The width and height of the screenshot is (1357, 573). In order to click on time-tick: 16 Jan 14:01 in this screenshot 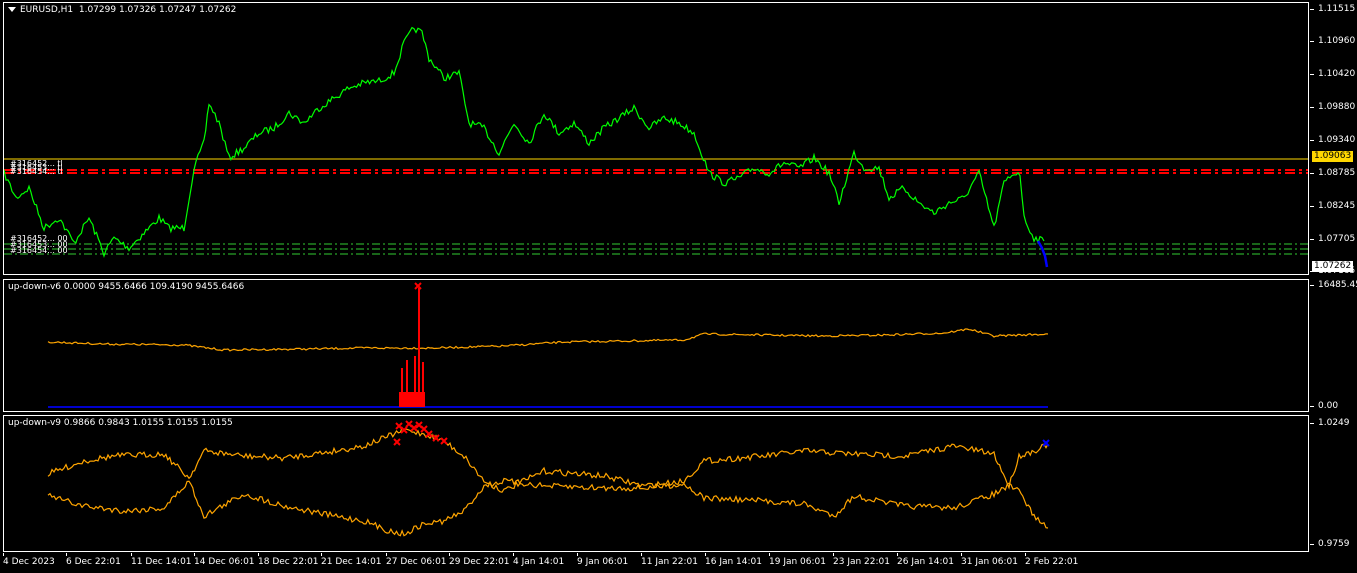, I will do `click(733, 560)`.